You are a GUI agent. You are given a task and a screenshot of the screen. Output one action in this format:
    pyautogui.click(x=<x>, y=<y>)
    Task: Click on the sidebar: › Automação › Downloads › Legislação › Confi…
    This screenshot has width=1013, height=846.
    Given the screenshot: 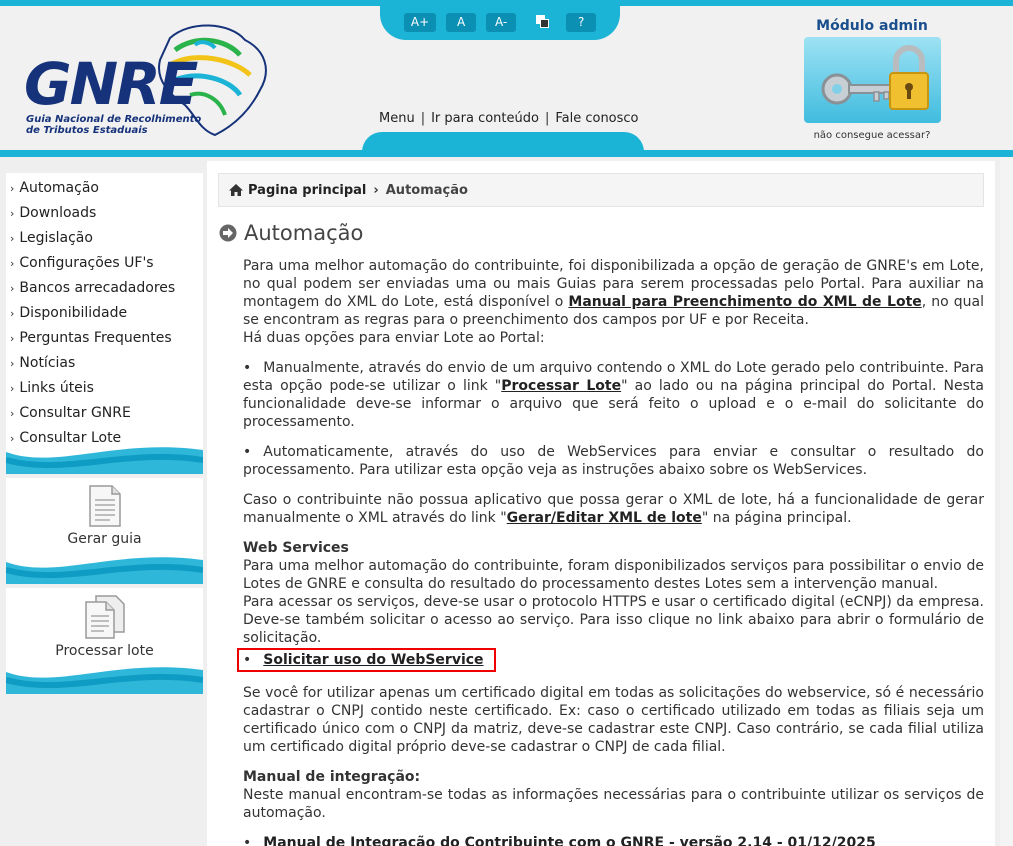 What is the action you would take?
    pyautogui.click(x=104, y=433)
    